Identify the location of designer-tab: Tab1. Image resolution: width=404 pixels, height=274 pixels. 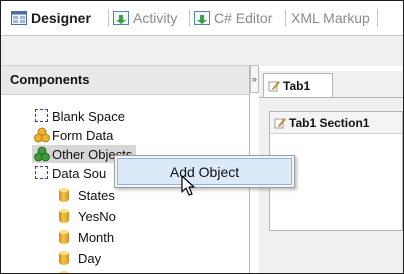
(298, 85).